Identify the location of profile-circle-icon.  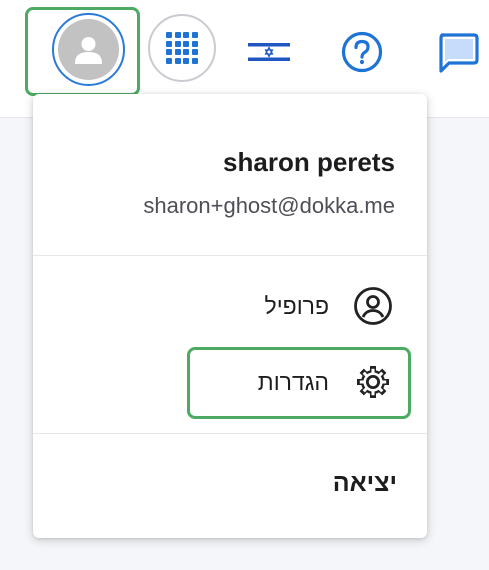
(373, 306).